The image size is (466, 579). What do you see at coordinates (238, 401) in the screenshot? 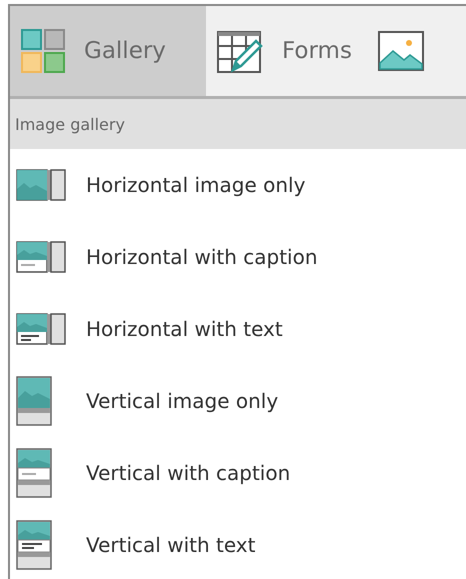
I see `list-item: Vertical image only` at bounding box center [238, 401].